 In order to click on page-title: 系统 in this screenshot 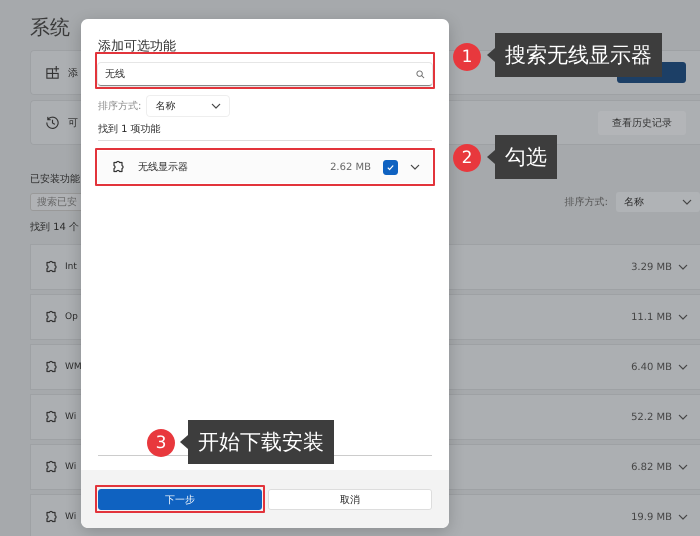, I will do `click(50, 26)`.